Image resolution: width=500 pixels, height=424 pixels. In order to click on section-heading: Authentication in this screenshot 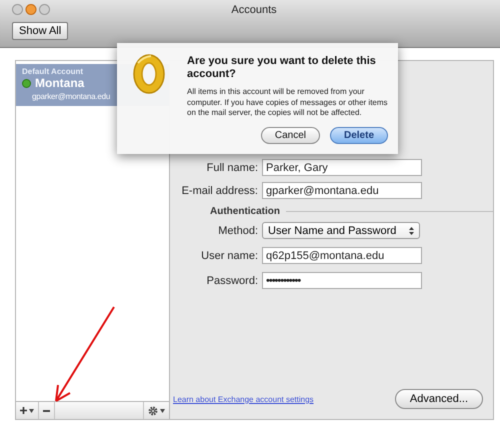, I will do `click(245, 211)`.